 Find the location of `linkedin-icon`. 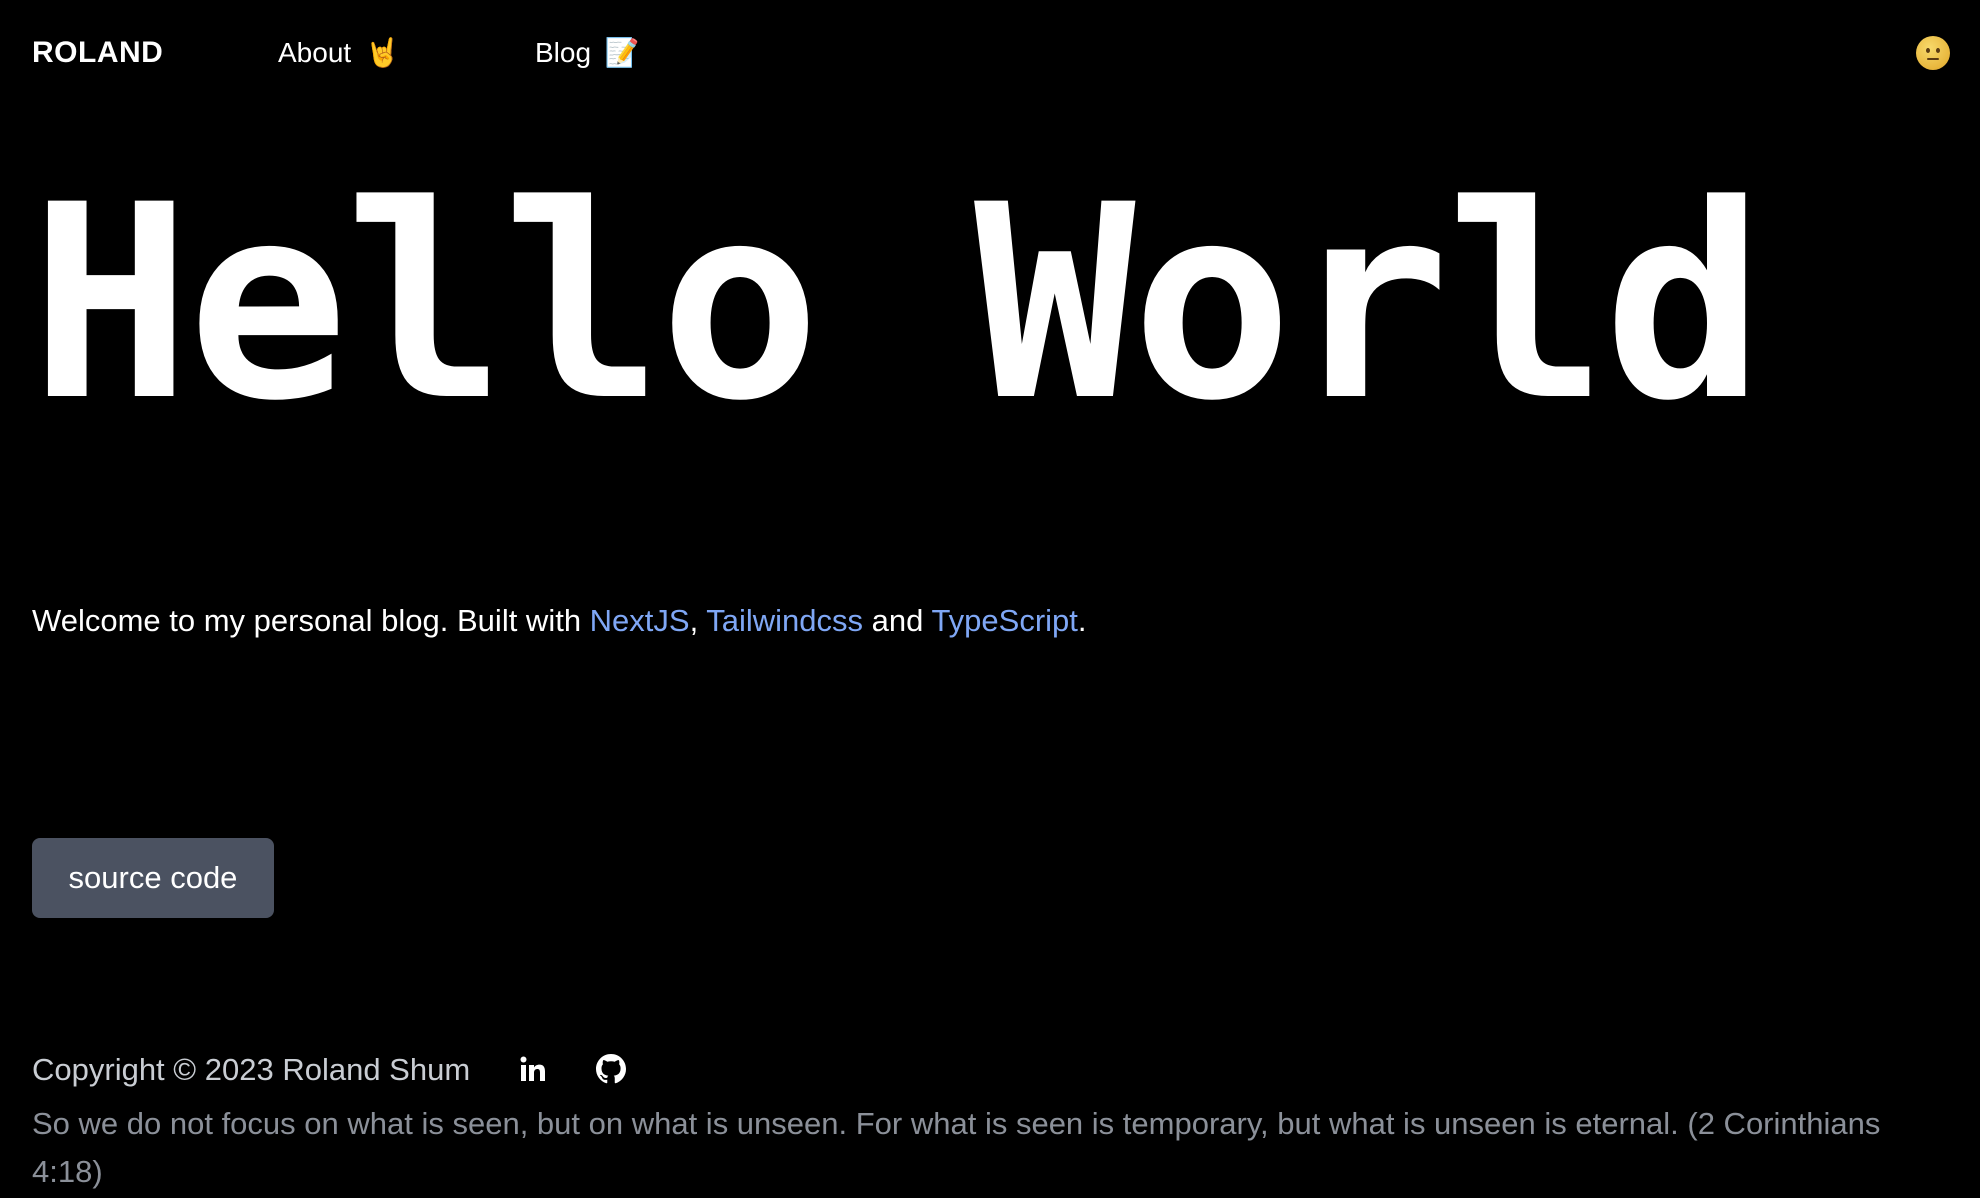

linkedin-icon is located at coordinates (533, 1069).